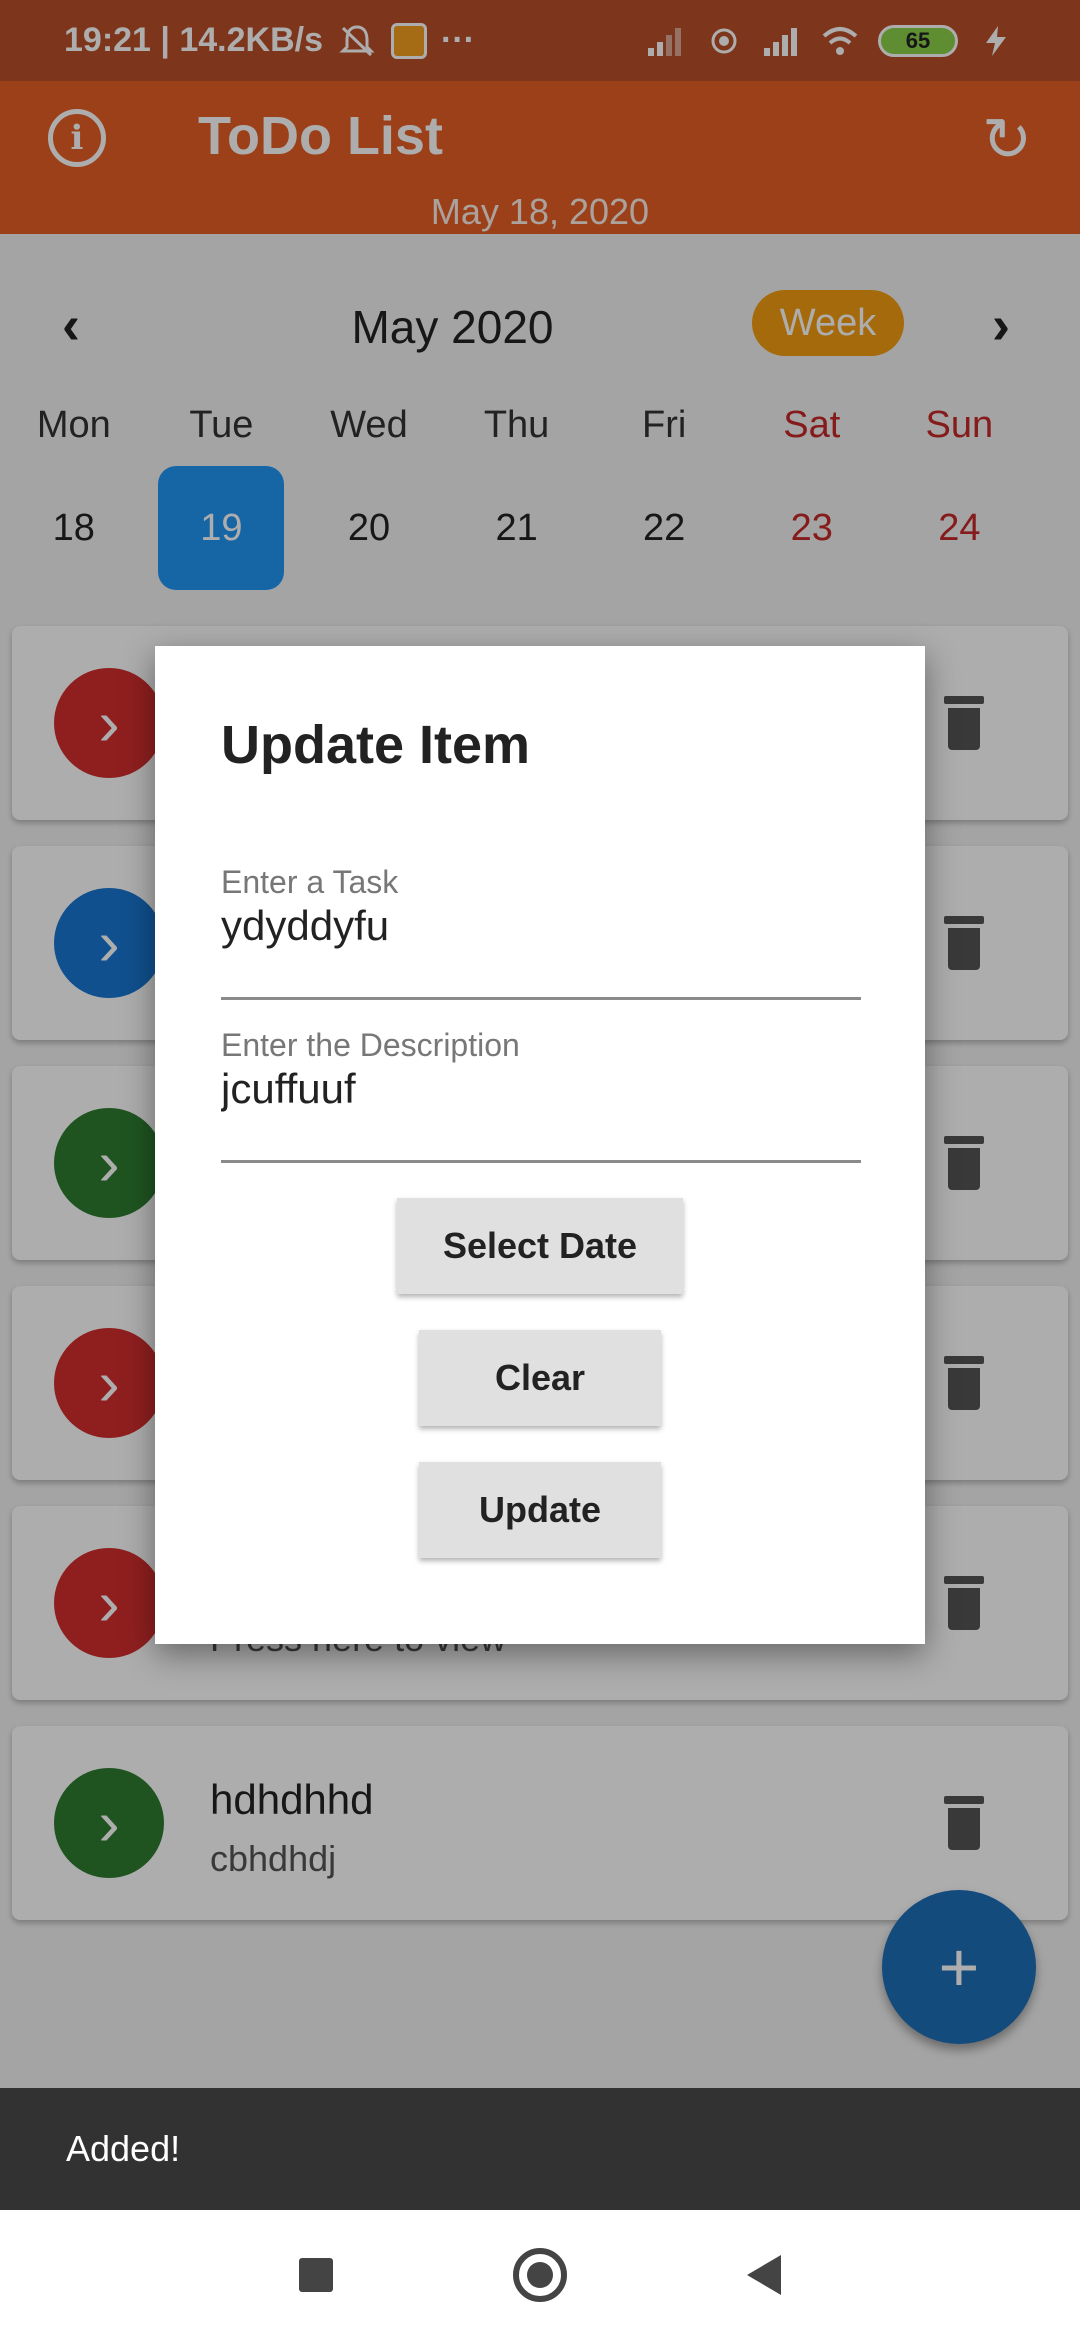  I want to click on task-field: Enter a Task, so click(541, 932).